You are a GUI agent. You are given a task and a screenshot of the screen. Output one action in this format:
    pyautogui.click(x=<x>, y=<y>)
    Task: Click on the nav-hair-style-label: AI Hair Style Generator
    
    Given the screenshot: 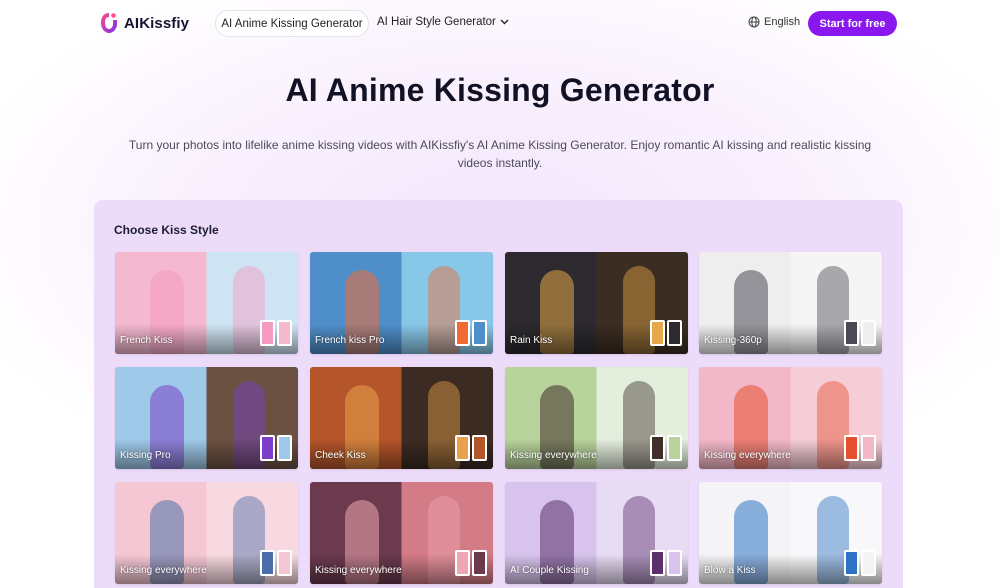 What is the action you would take?
    pyautogui.click(x=436, y=22)
    